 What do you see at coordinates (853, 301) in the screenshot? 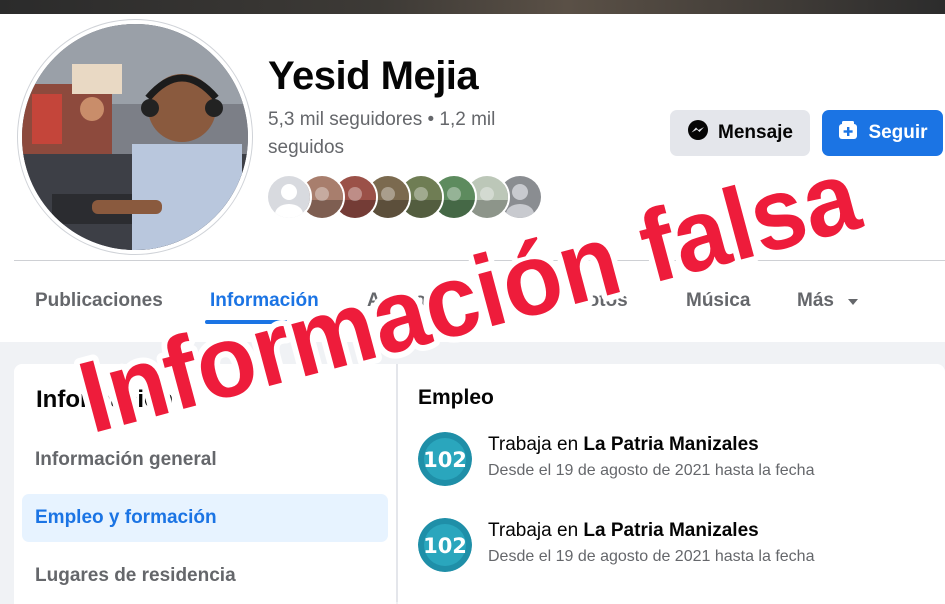
I see `caret-down-icon` at bounding box center [853, 301].